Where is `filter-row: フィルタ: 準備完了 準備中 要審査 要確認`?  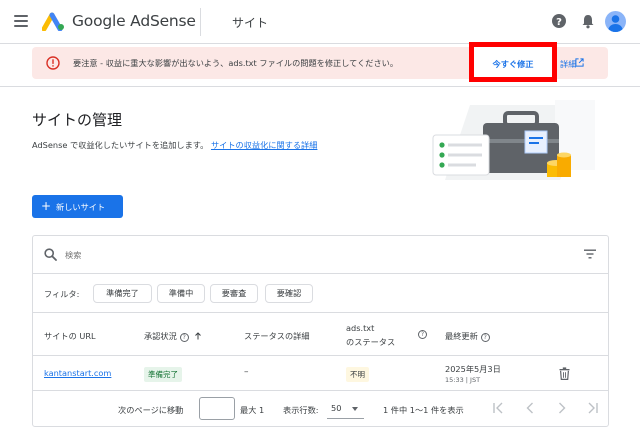 filter-row: フィルタ: 準備完了 準備中 要審査 要確認 is located at coordinates (320, 294).